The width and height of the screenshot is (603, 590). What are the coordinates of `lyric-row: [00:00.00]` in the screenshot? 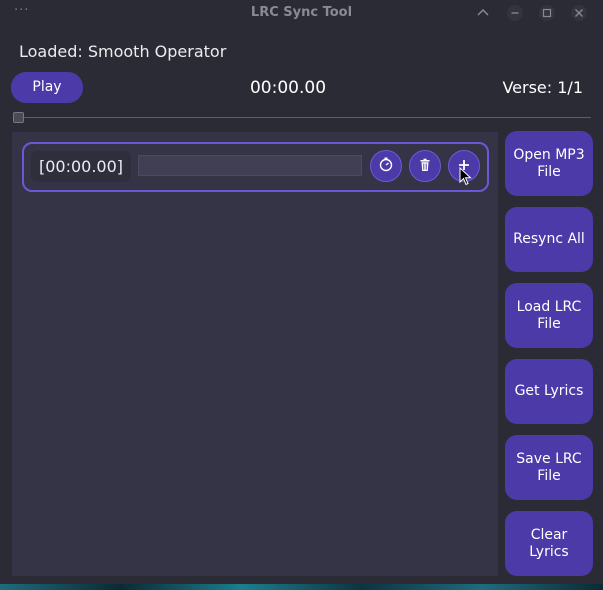 It's located at (255, 167).